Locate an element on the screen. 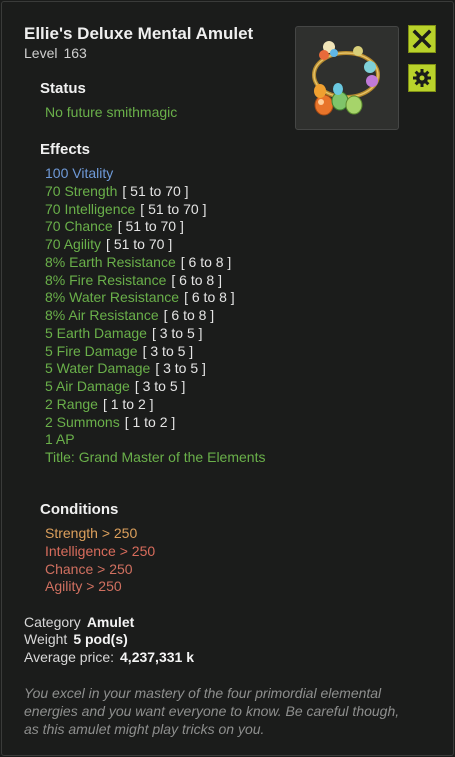  settings-button is located at coordinates (422, 78).